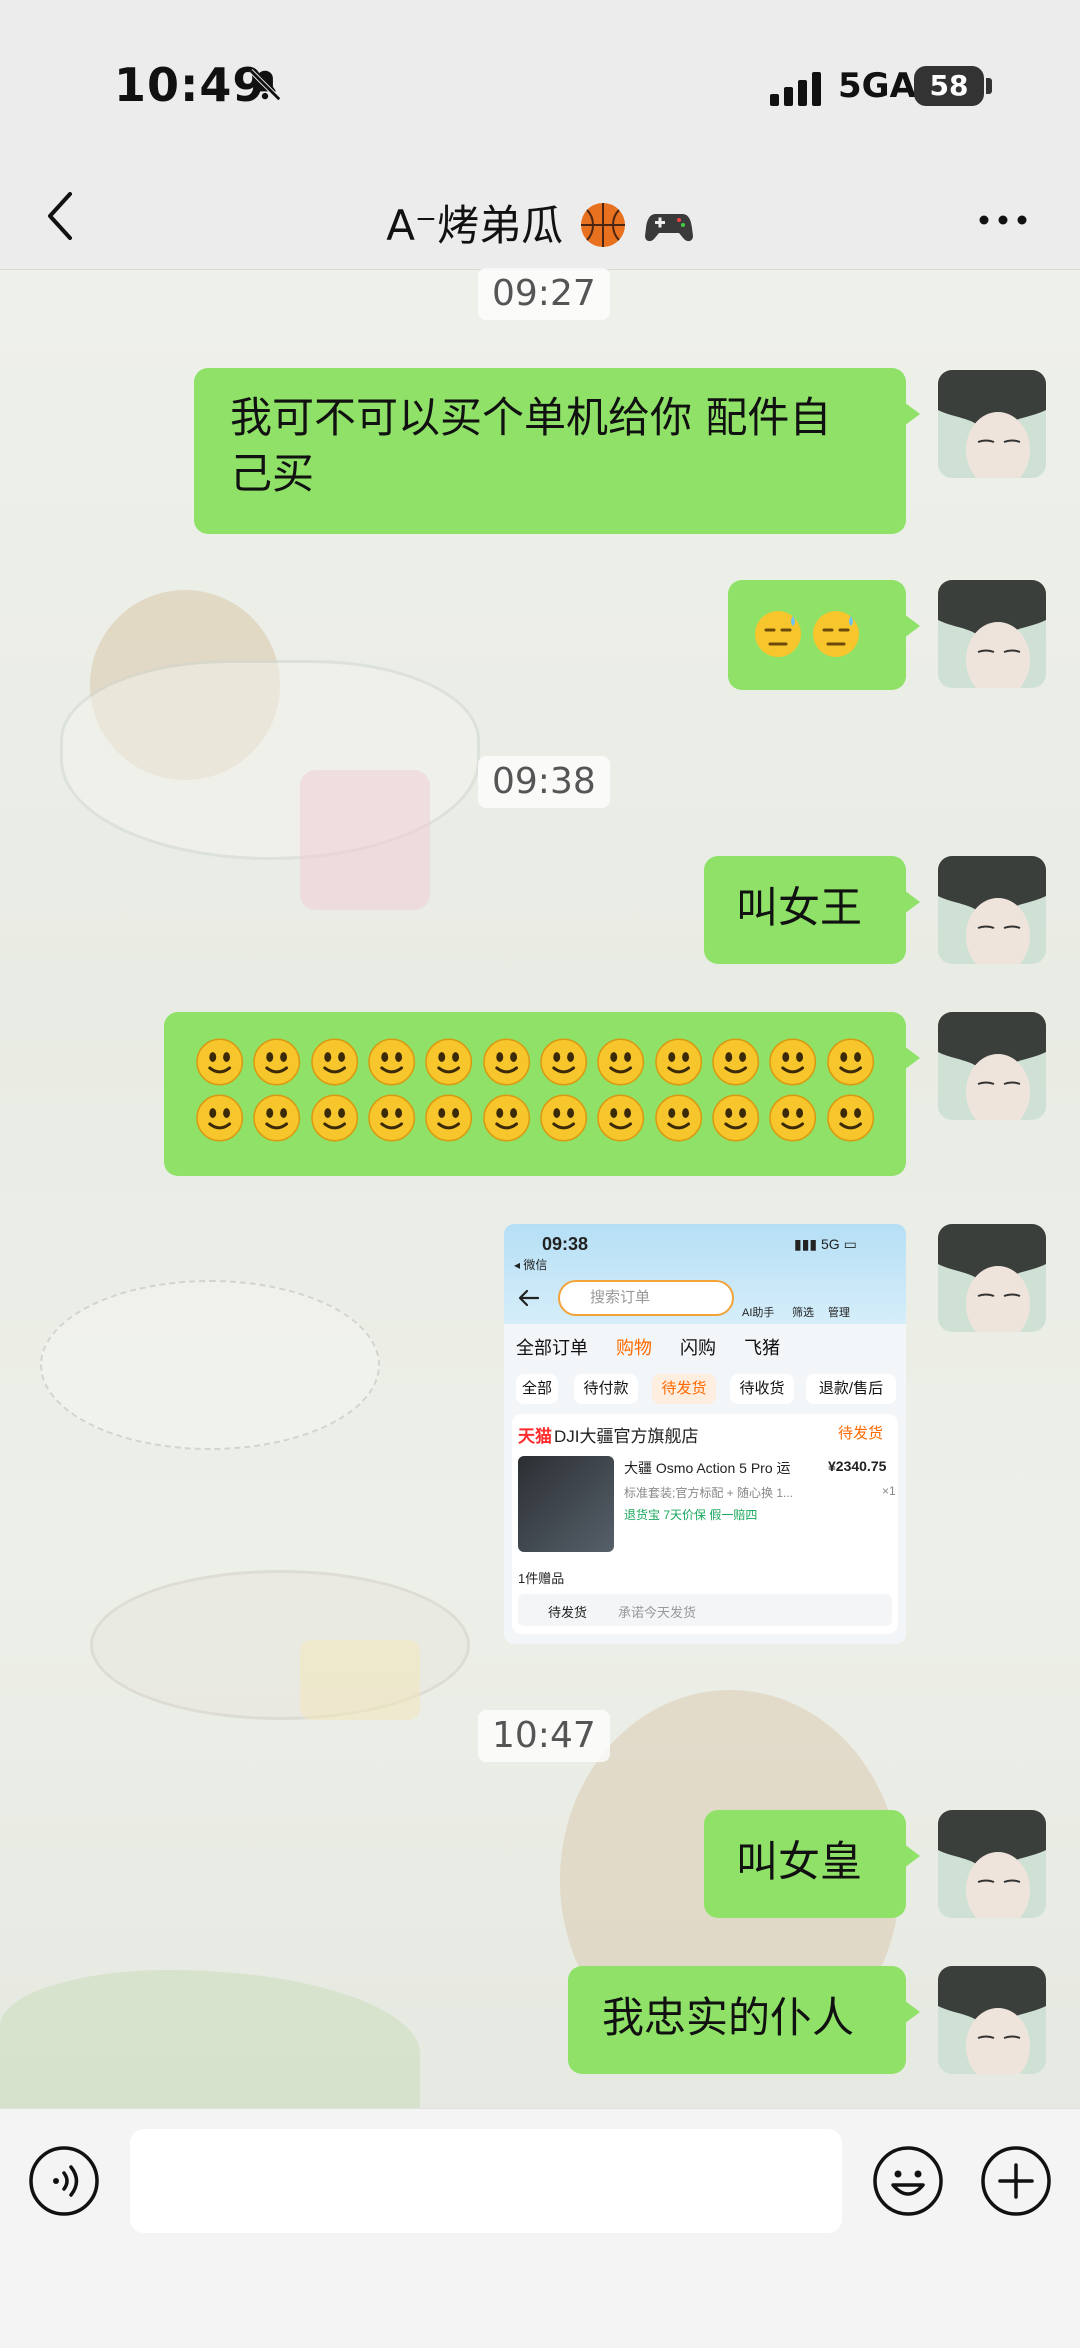  I want to click on chat-title: A⁻烤弟瓜, so click(540, 222).